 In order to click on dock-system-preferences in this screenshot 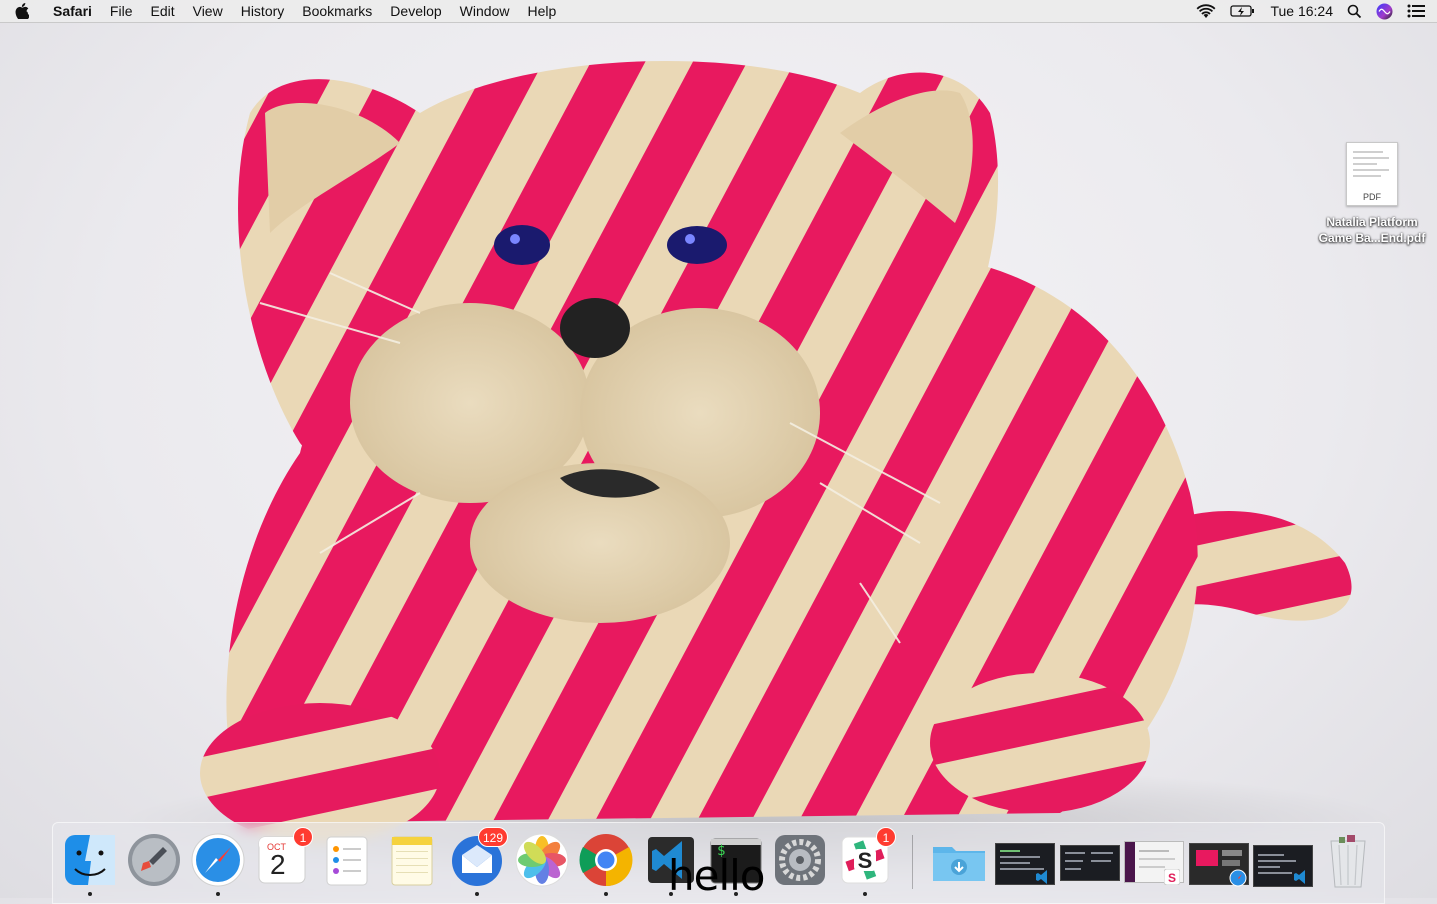, I will do `click(800, 860)`.